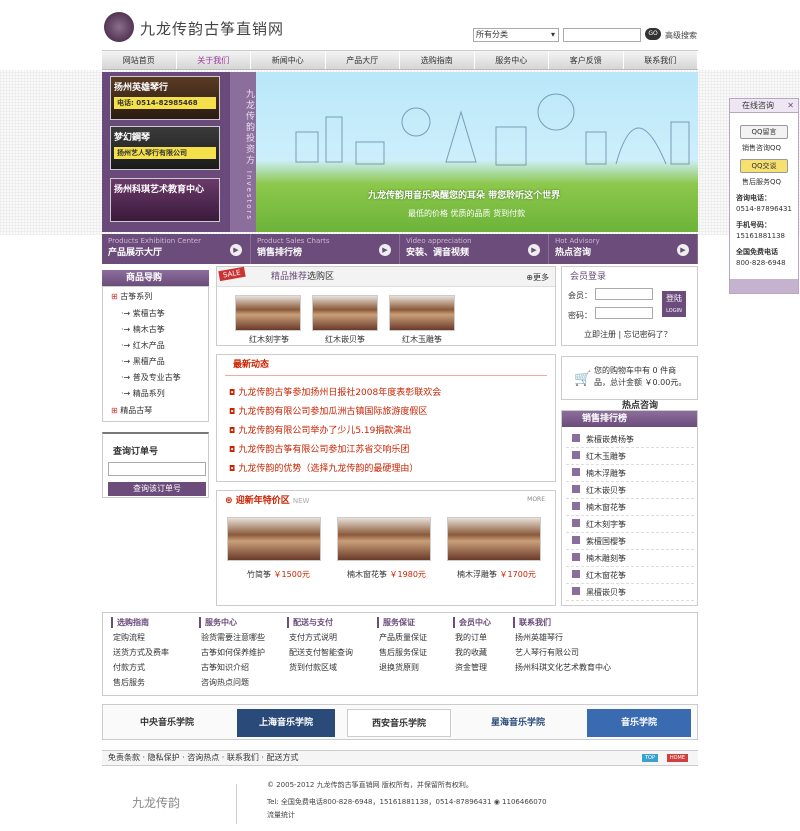 The width and height of the screenshot is (800, 831). I want to click on footer-link: 艺人琴行有限公司, so click(562, 652).